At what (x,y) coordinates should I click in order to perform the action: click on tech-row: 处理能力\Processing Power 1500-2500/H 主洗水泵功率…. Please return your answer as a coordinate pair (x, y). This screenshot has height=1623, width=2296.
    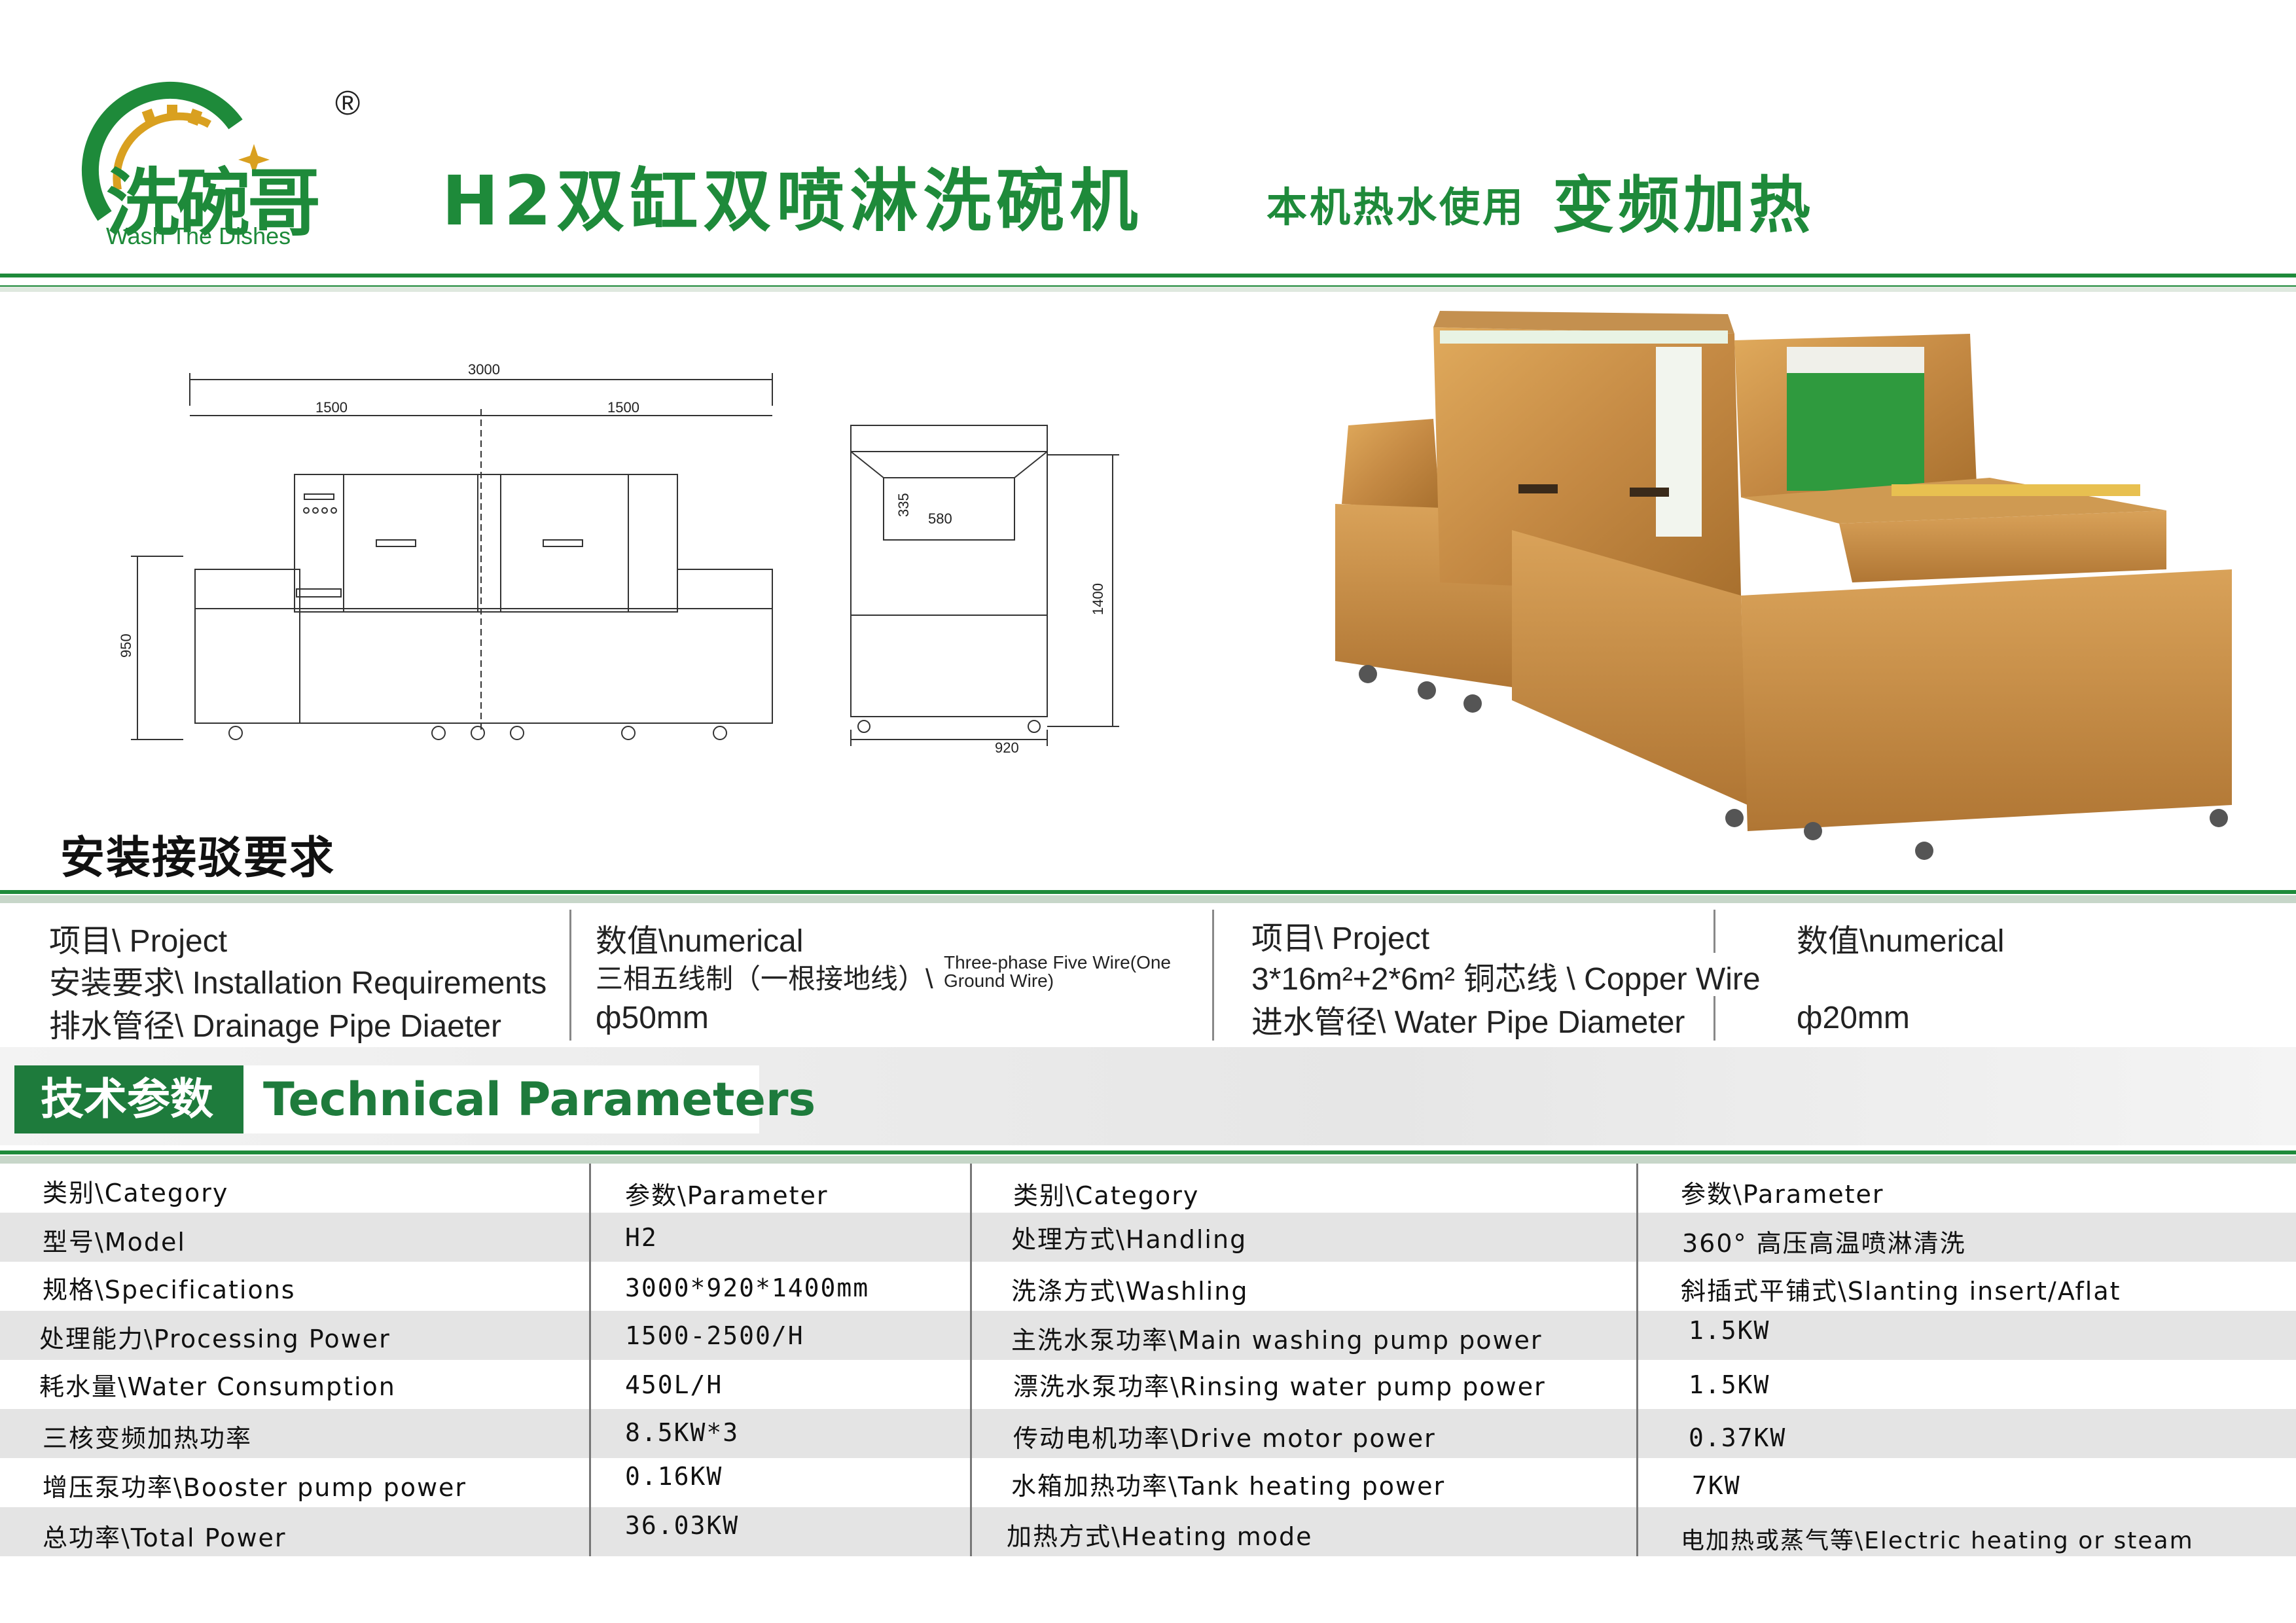
    Looking at the image, I should click on (1148, 1335).